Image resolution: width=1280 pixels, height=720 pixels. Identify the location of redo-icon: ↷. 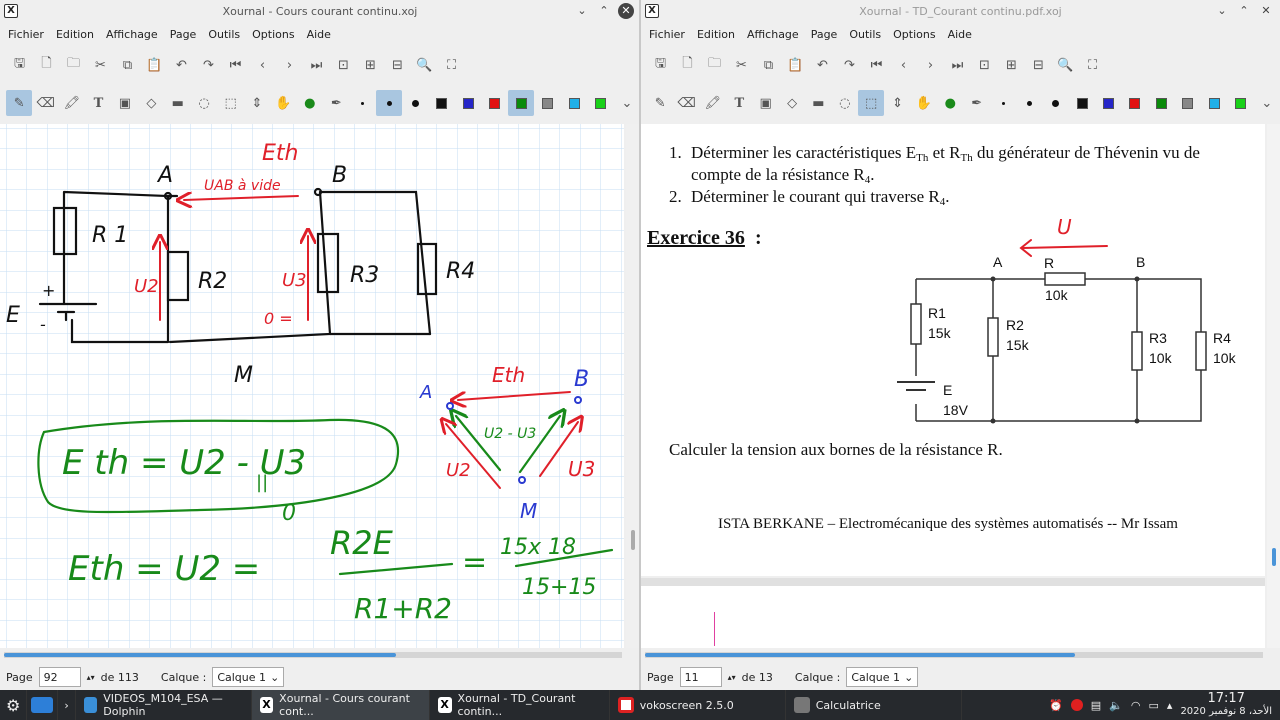
(208, 65).